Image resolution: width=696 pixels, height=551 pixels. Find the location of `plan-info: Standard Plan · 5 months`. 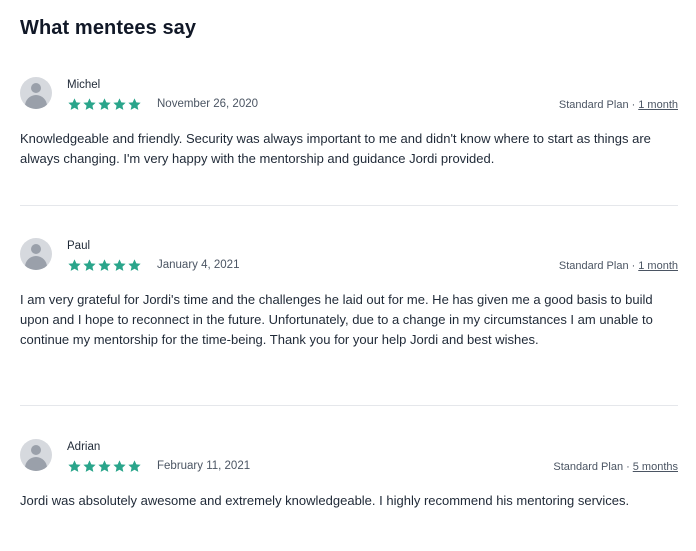

plan-info: Standard Plan · 5 months is located at coordinates (615, 467).